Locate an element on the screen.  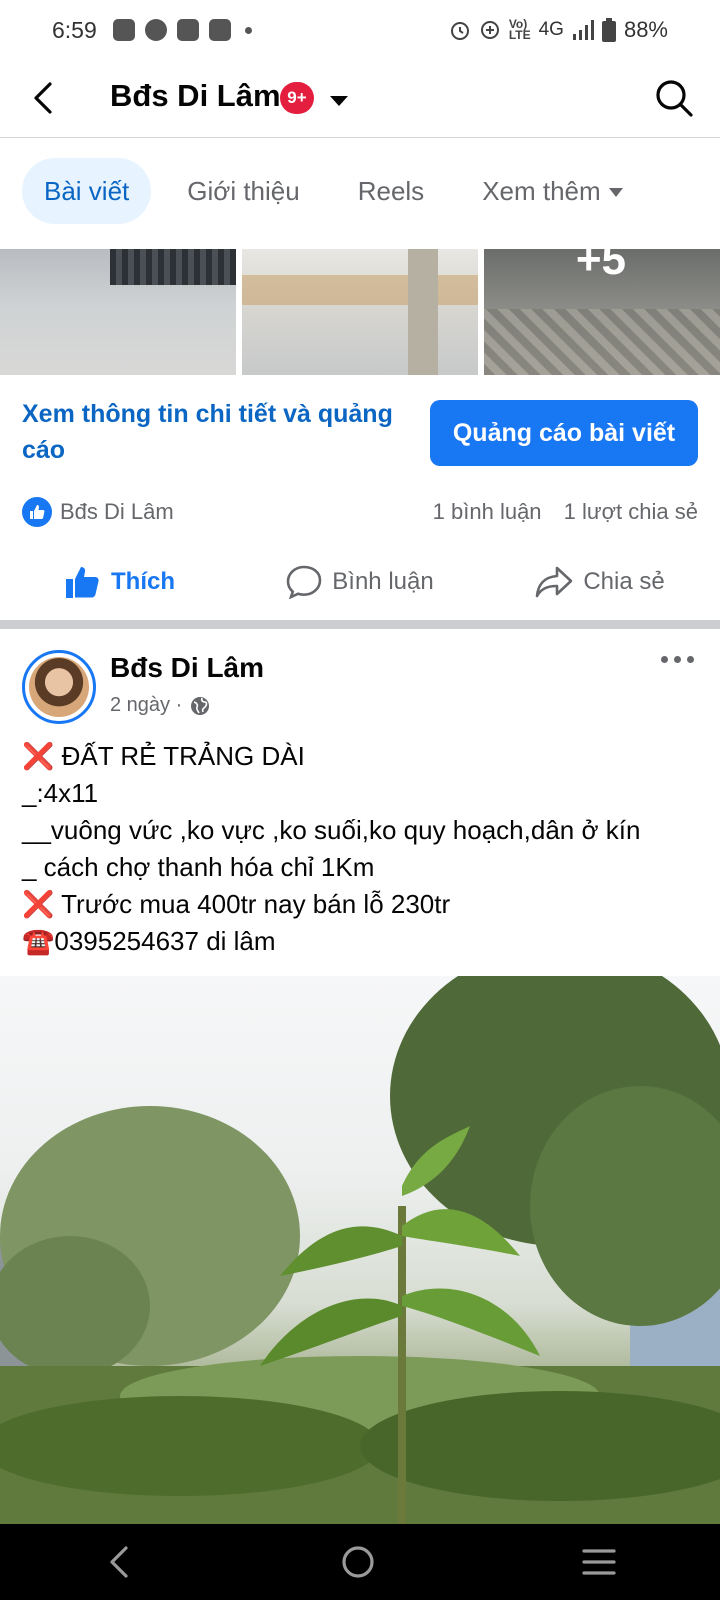
back-arrow-icon is located at coordinates (44, 98).